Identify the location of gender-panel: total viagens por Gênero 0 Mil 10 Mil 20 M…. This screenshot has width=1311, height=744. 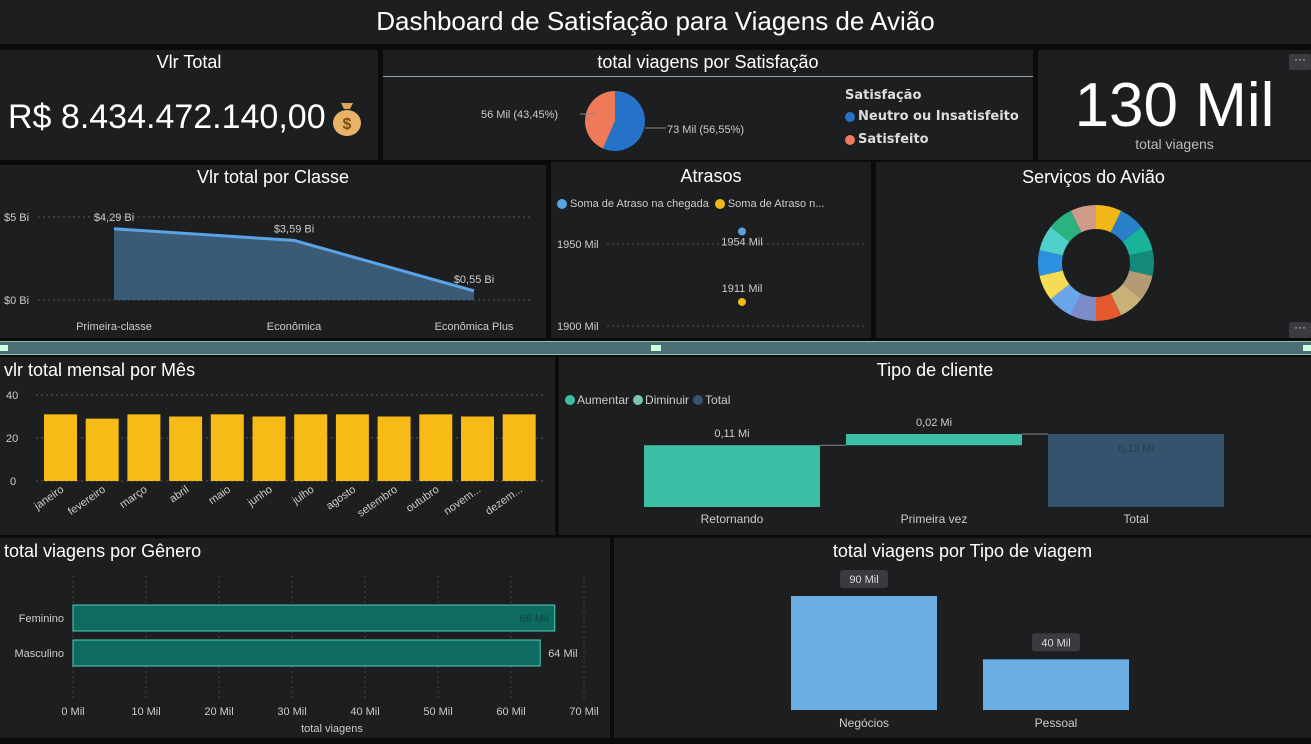
(305, 638).